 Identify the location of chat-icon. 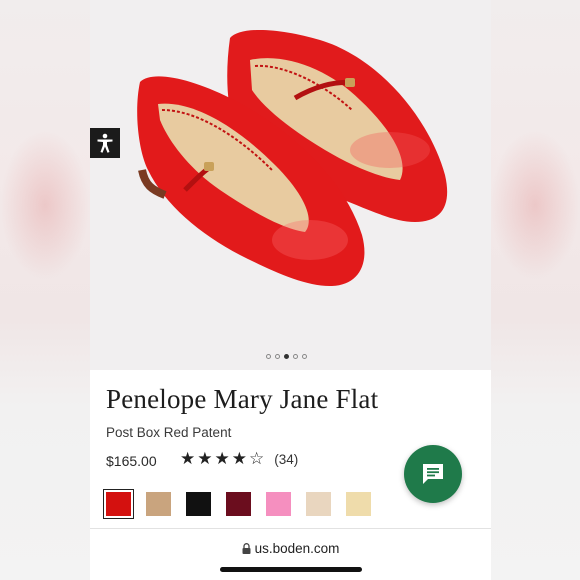
(433, 474).